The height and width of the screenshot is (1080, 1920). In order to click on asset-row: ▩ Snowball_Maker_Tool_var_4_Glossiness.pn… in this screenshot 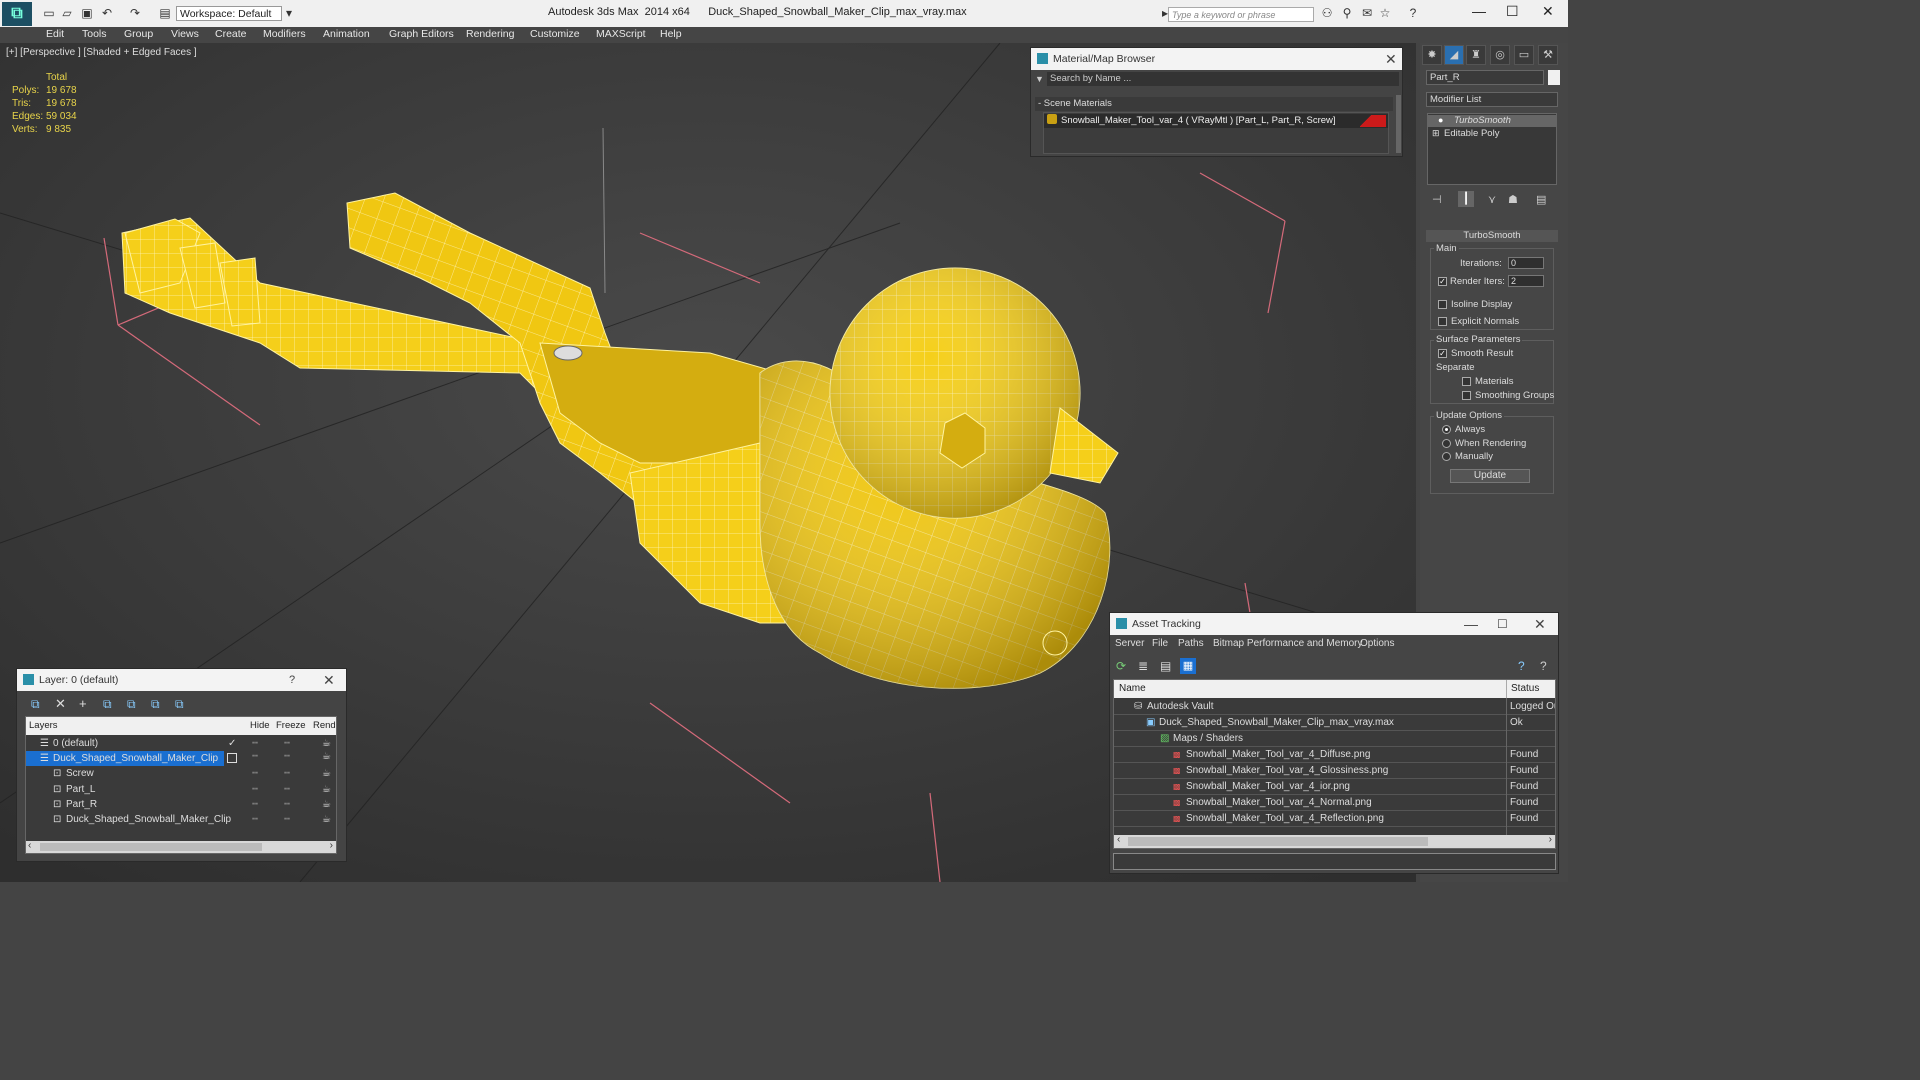, I will do `click(1334, 771)`.